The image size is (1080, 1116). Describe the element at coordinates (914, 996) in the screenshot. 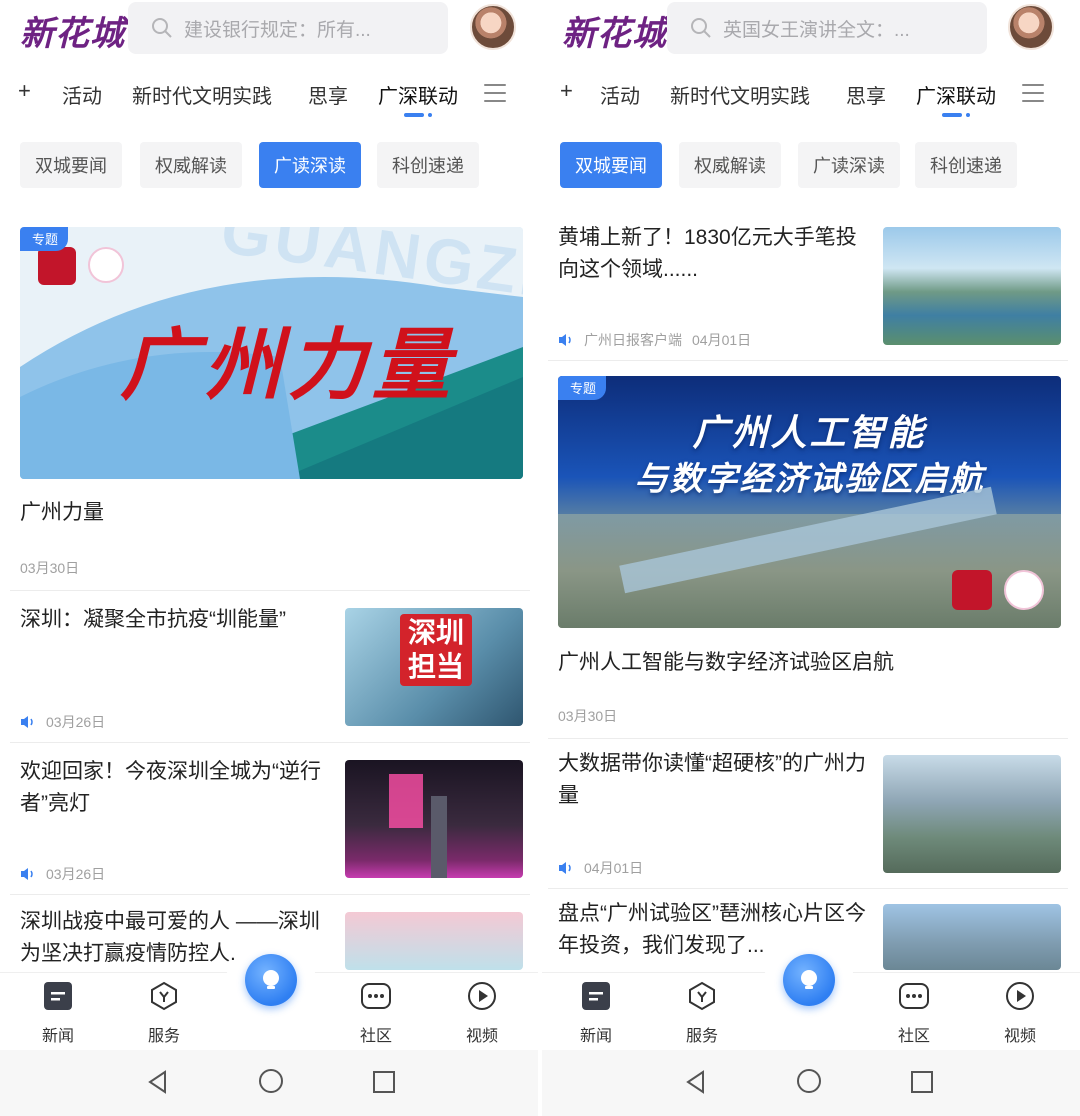

I see `community-icon` at that location.